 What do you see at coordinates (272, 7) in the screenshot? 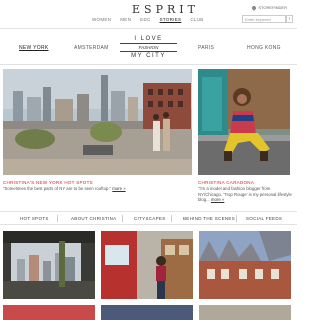
I see `store-finder-label: STOREFINDER` at bounding box center [272, 7].